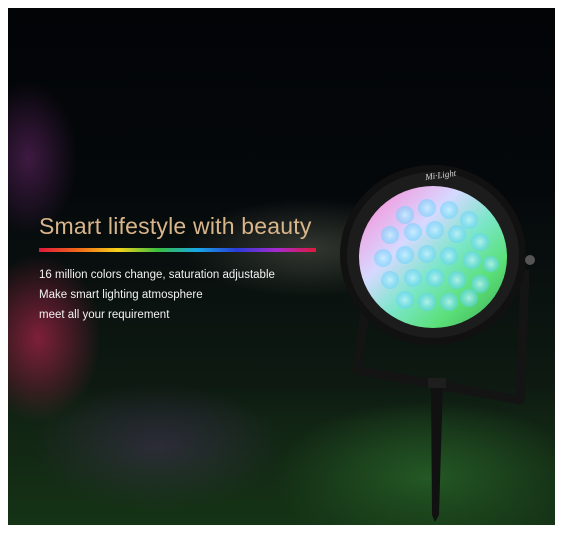 The height and width of the screenshot is (533, 563). Describe the element at coordinates (121, 295) in the screenshot. I see `feature-line-atmosphere: Make smart lighting atmosphere` at that location.